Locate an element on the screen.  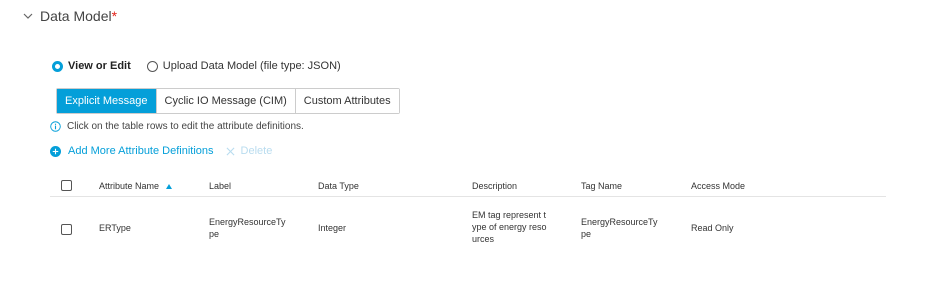
cell-label-line: pe is located at coordinates (214, 234).